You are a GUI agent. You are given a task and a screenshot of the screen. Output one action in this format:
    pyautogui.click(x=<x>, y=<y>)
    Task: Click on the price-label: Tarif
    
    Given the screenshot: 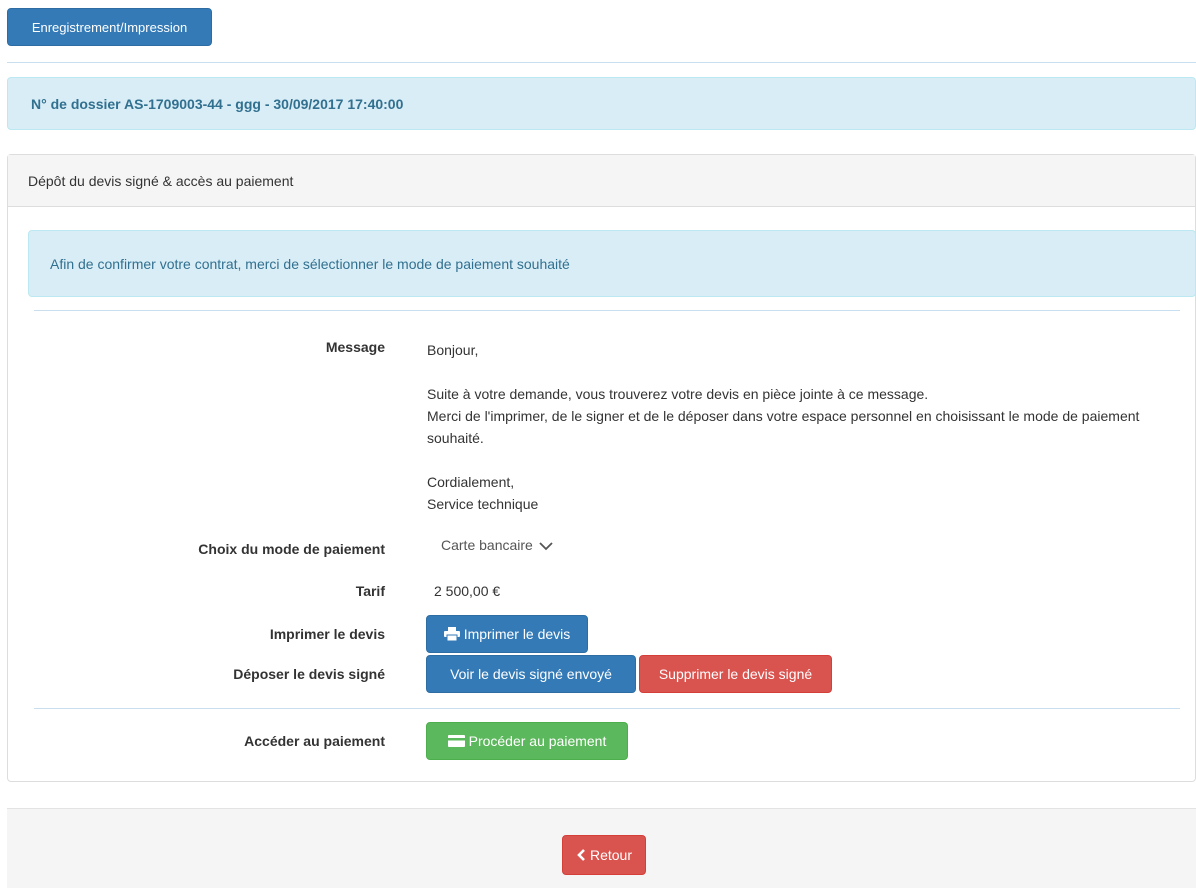 What is the action you would take?
    pyautogui.click(x=370, y=591)
    